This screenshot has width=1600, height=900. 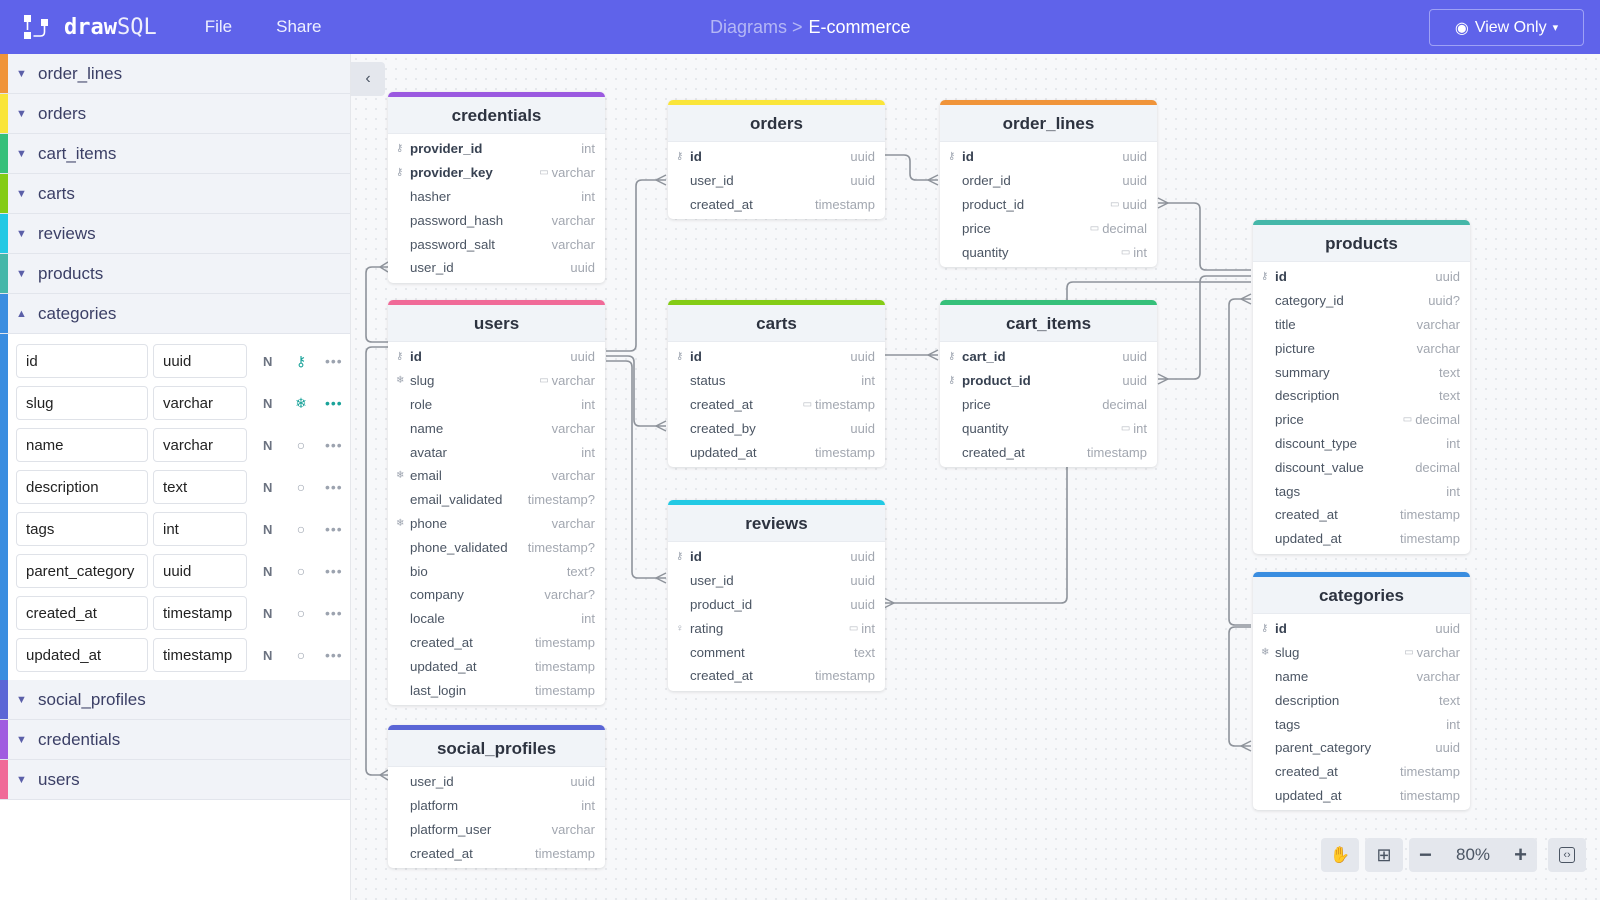 What do you see at coordinates (298, 27) in the screenshot?
I see `nav-share: Share` at bounding box center [298, 27].